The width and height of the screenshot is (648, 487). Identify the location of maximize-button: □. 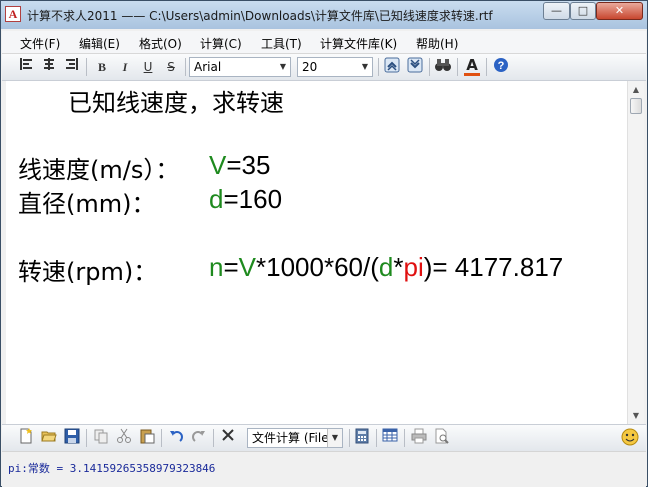
(583, 11).